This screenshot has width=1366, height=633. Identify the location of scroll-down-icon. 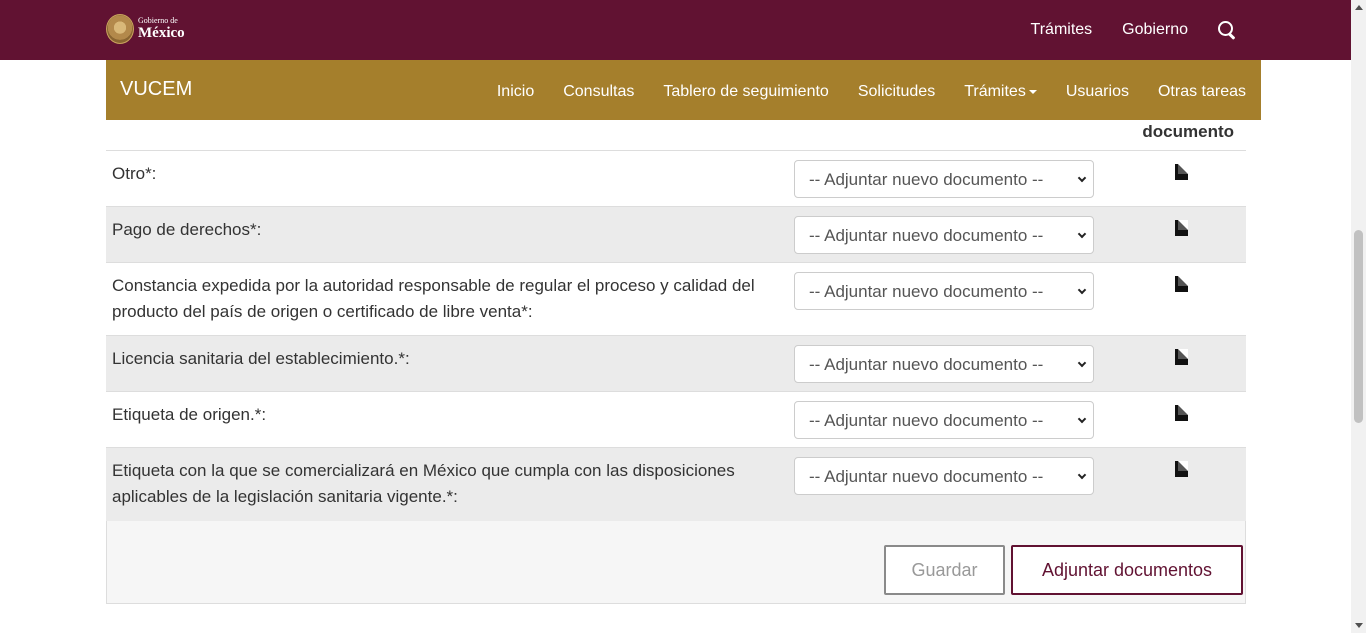
(1359, 625).